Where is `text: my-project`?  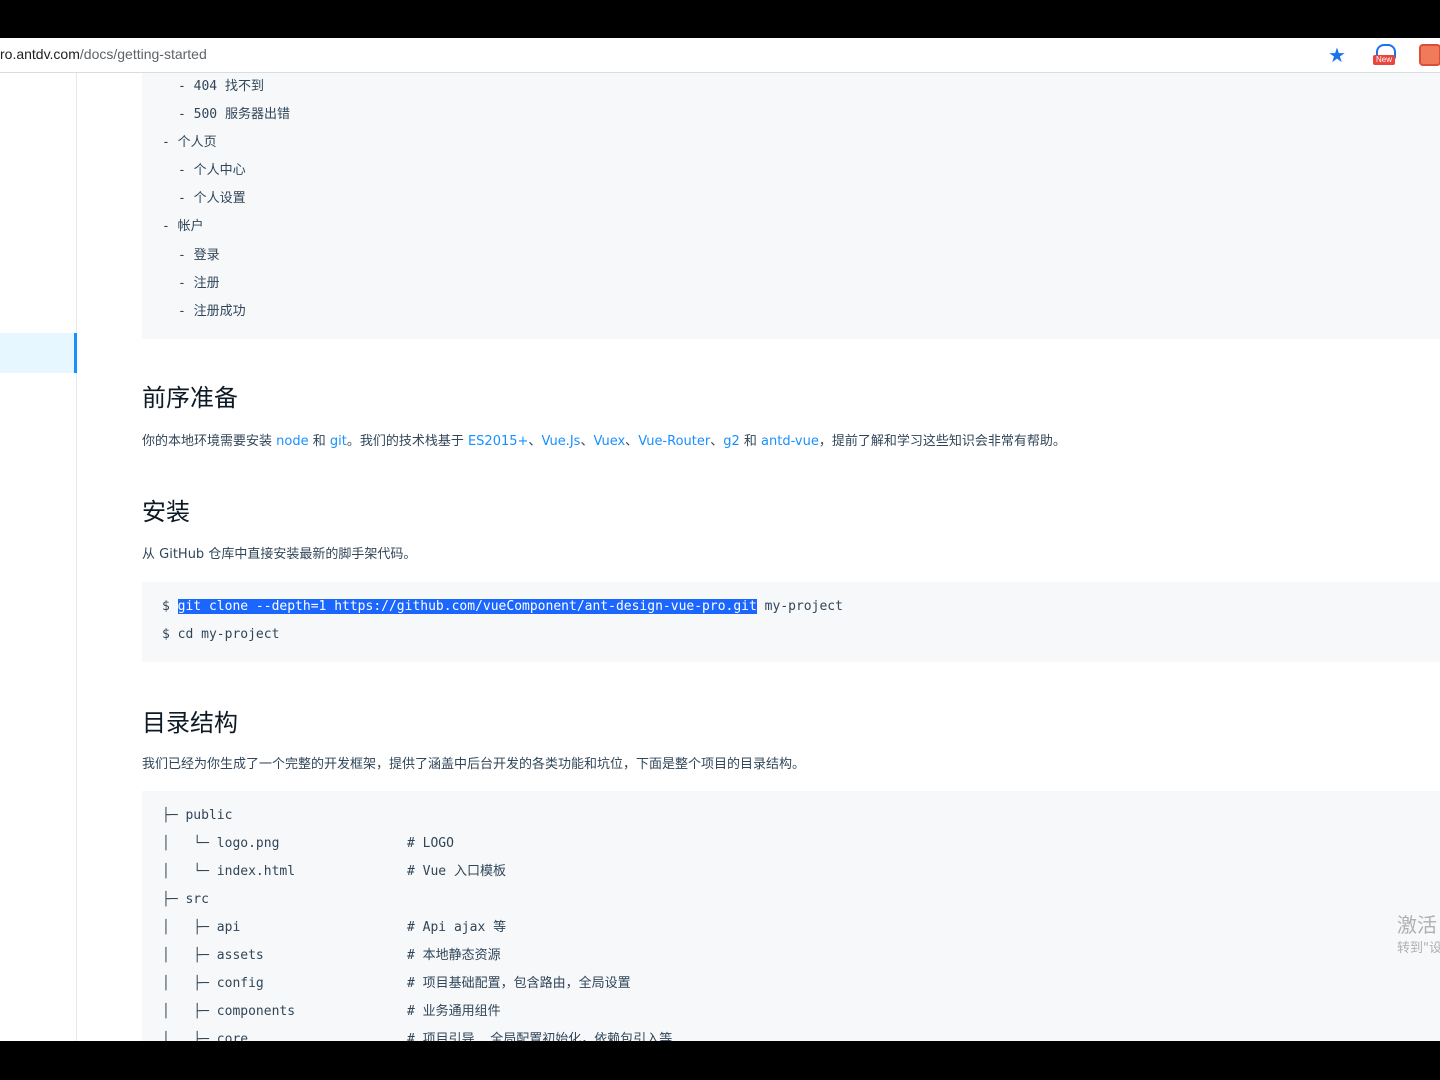 text: my-project is located at coordinates (799, 606).